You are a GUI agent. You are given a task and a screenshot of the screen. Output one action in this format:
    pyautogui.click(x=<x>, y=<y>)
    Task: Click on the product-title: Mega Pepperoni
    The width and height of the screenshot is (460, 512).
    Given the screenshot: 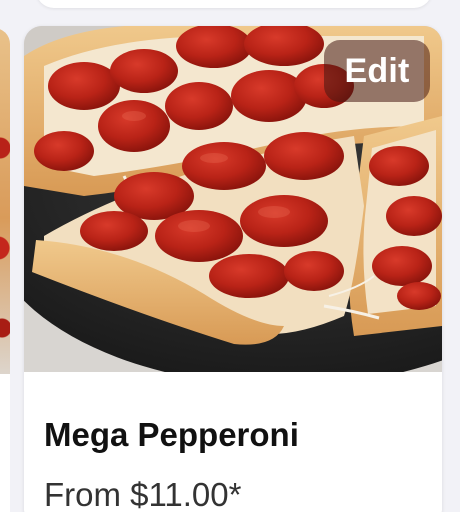 What is the action you would take?
    pyautogui.click(x=171, y=434)
    